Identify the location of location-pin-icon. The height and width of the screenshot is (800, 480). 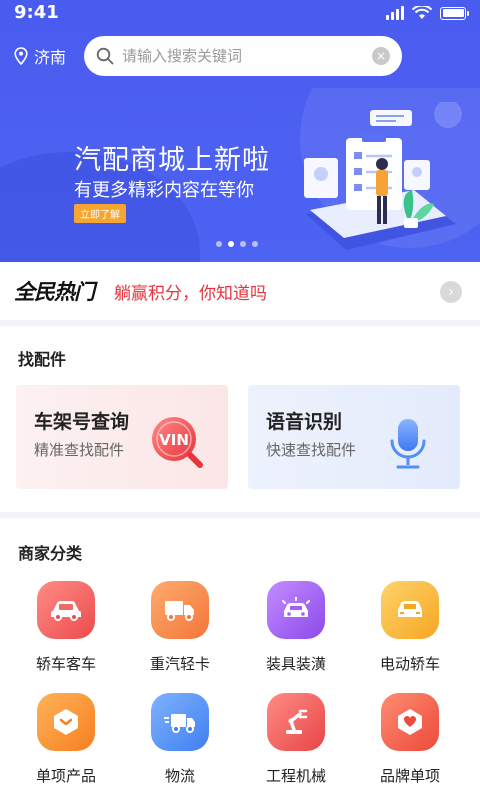
(21, 56).